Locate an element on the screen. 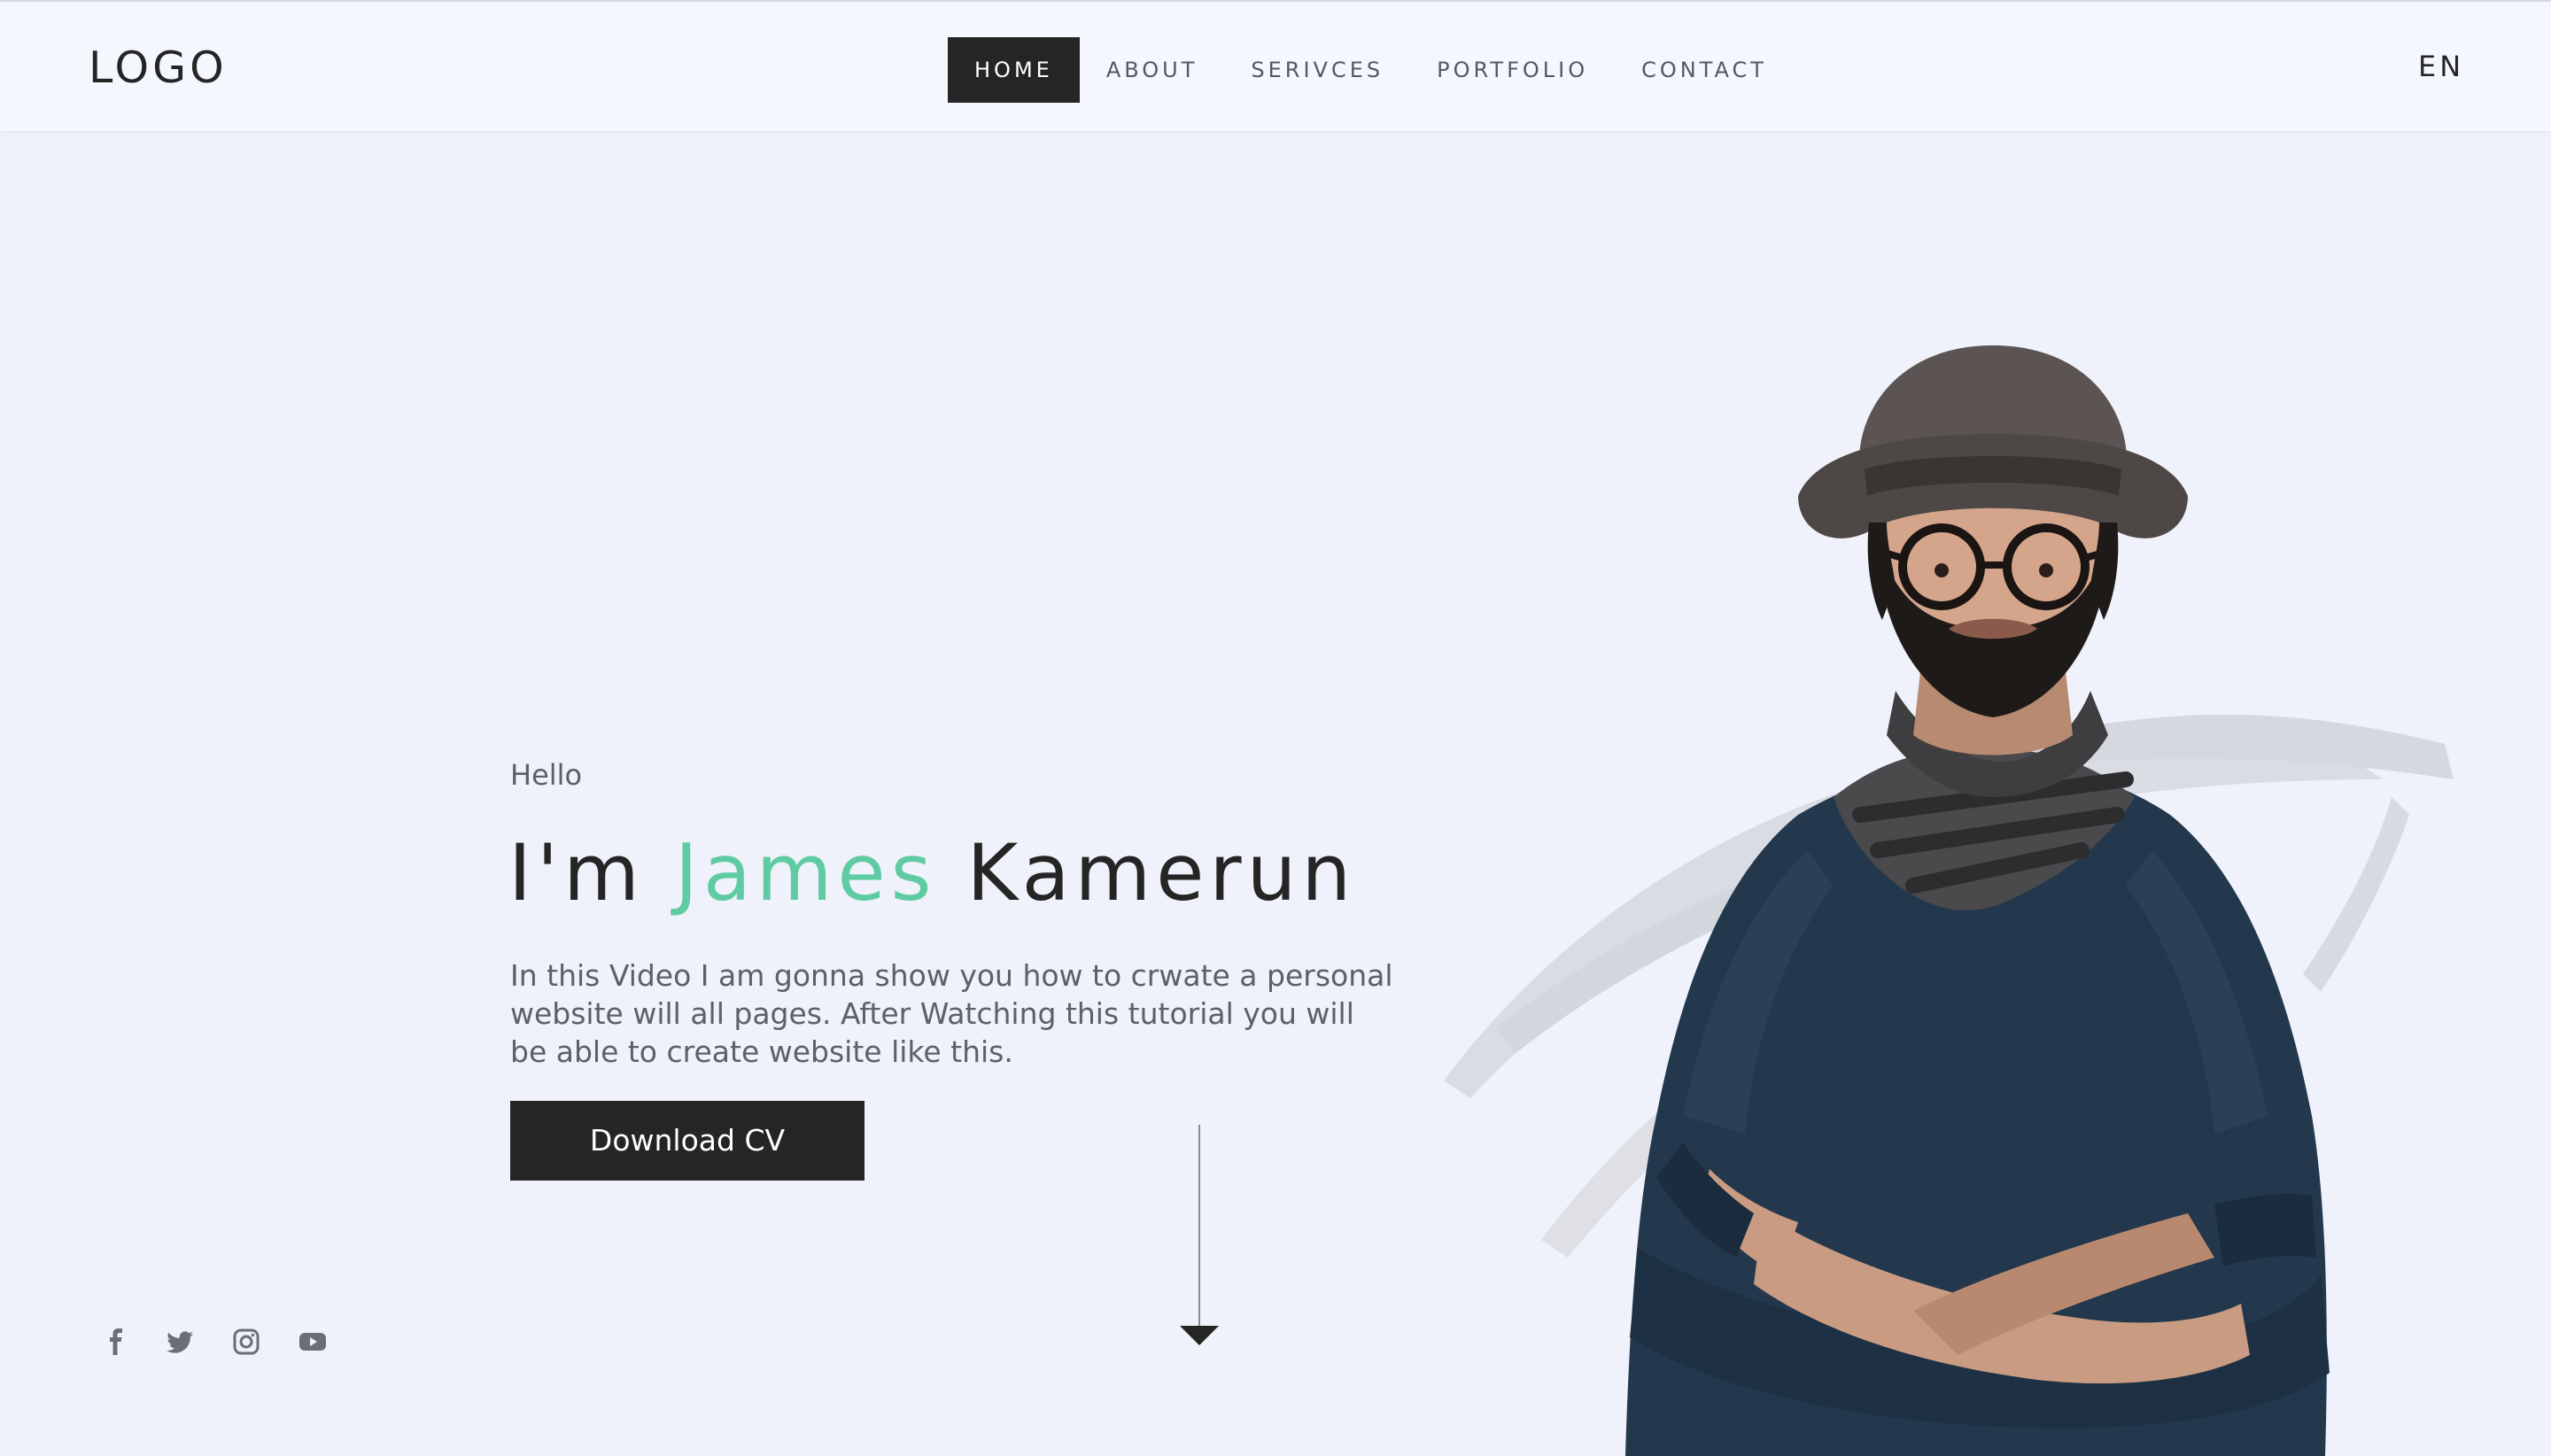  language-selector: EN is located at coordinates (2441, 66).